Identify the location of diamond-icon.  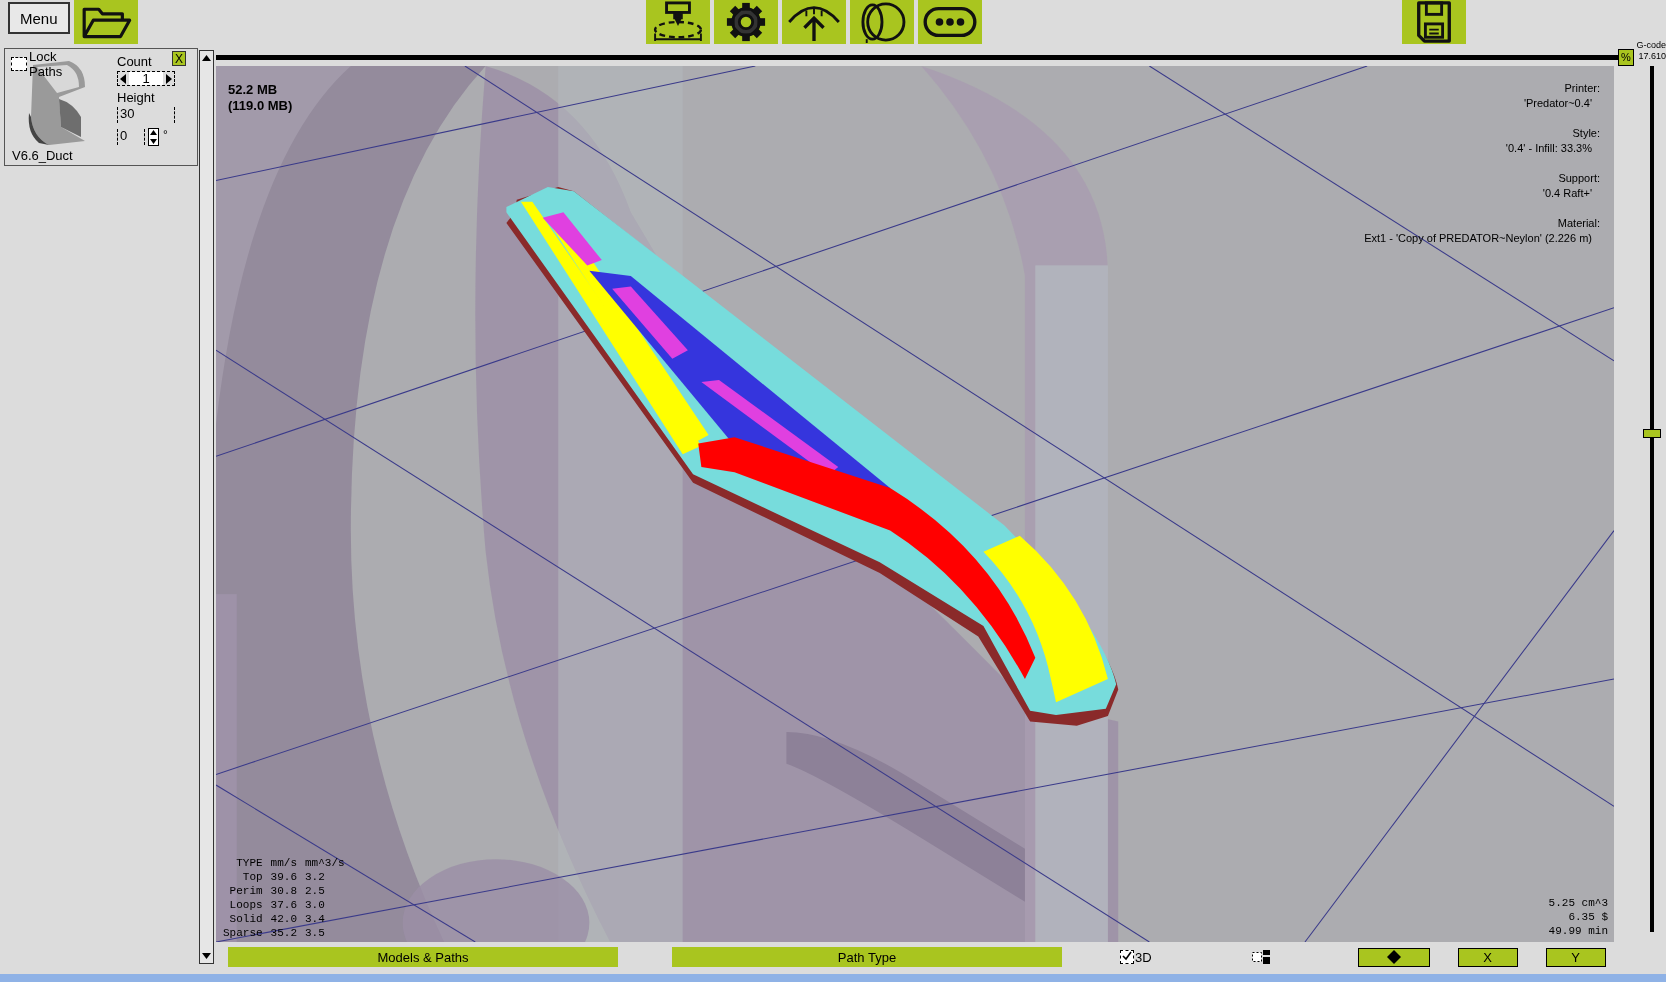
(1393, 957).